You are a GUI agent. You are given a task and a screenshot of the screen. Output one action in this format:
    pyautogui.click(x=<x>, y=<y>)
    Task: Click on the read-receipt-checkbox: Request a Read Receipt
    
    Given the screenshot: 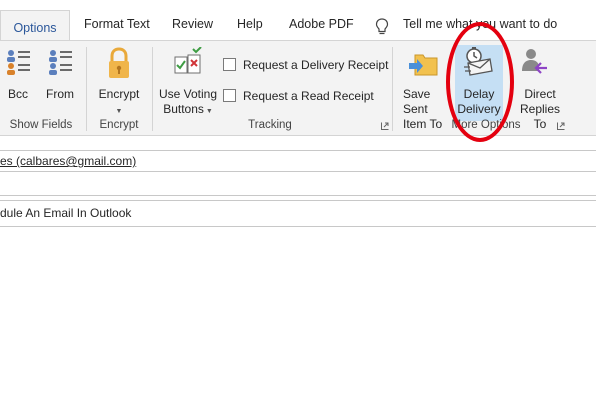 What is the action you would take?
    pyautogui.click(x=298, y=96)
    